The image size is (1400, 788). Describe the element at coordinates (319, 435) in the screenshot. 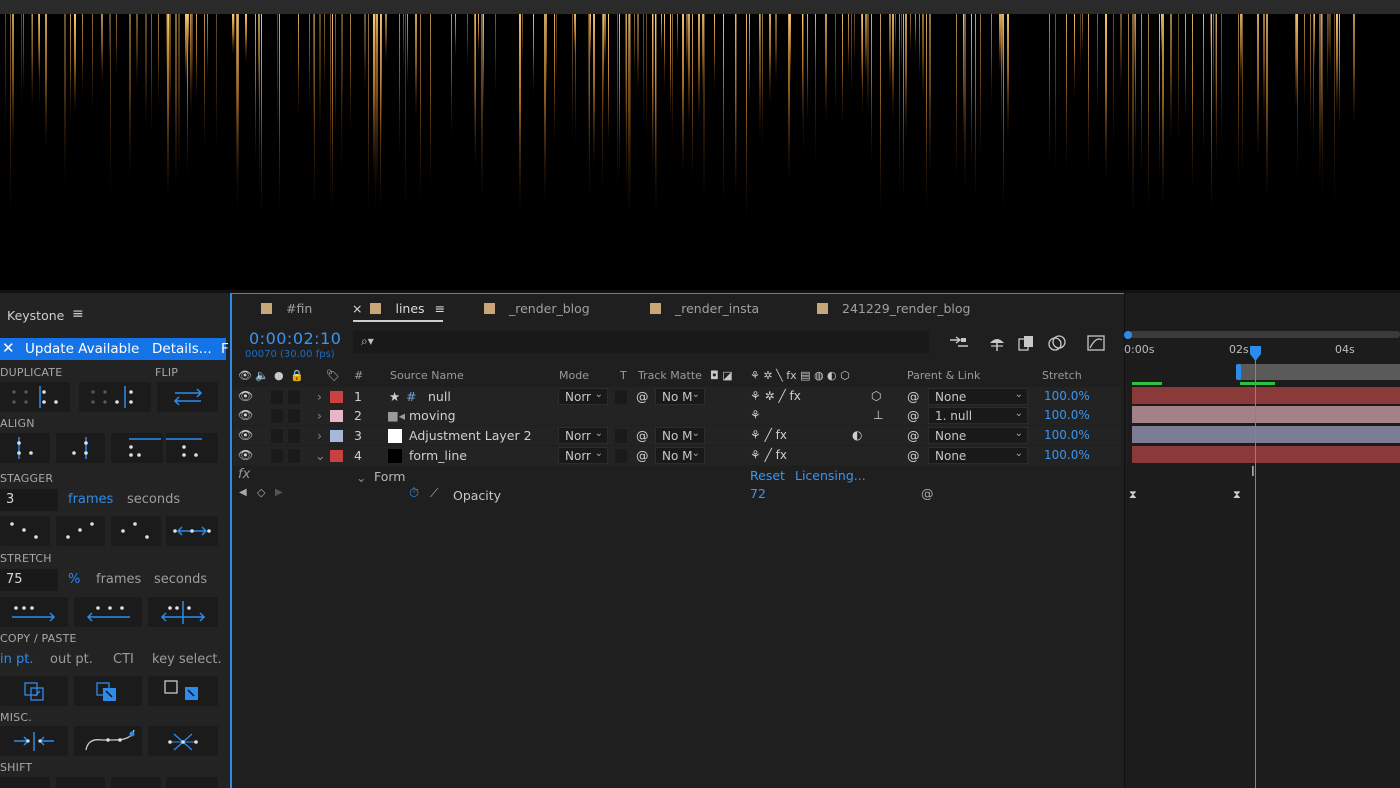

I see `chevron-right-icon: ›` at that location.